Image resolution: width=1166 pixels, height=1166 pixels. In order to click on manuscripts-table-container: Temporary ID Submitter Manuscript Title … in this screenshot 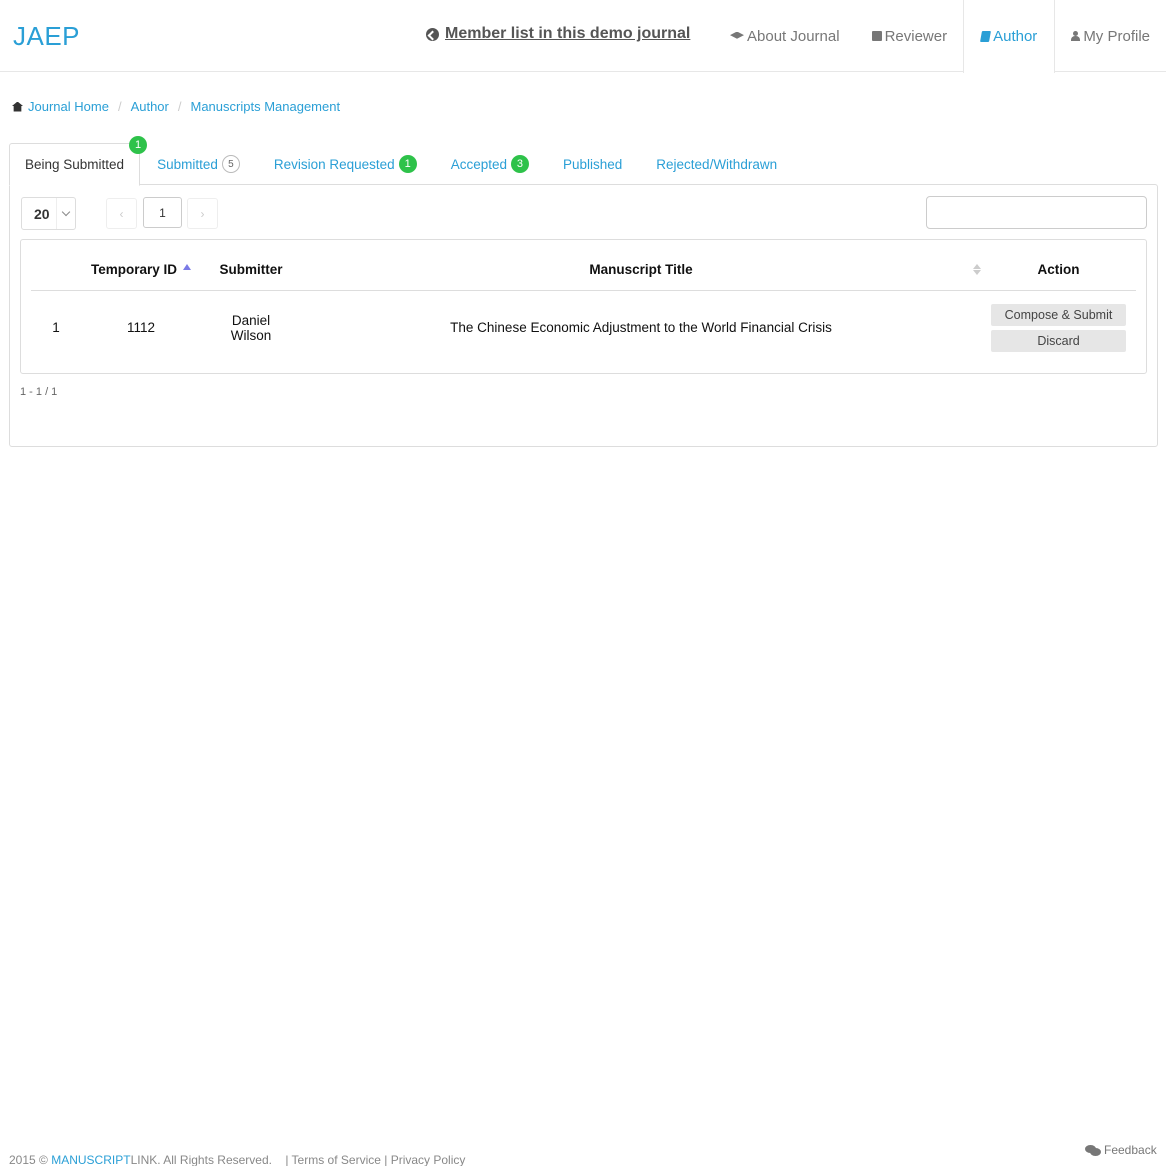, I will do `click(583, 306)`.